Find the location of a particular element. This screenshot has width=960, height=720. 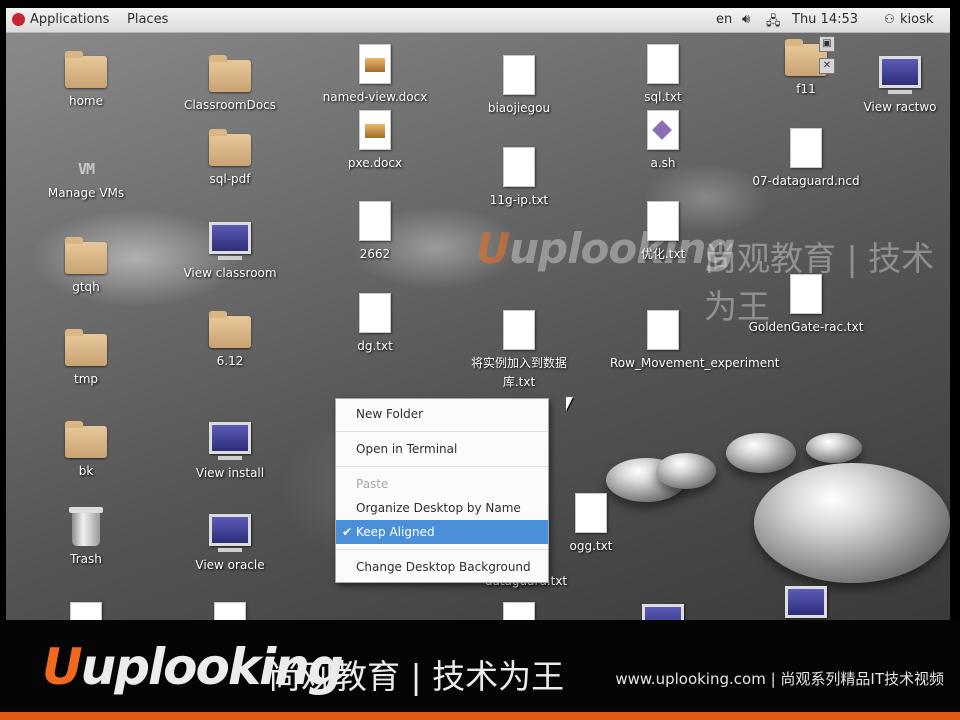

menu-item-change-background: Change Desktop Background is located at coordinates (442, 567).